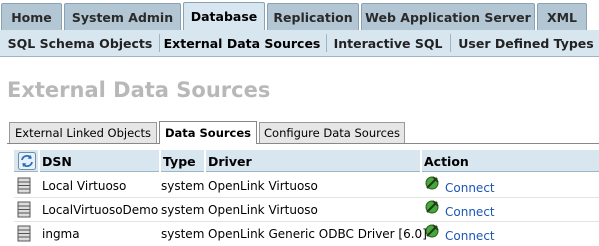 The image size is (599, 246). Describe the element at coordinates (179, 161) in the screenshot. I see `column-header-type: Type` at that location.